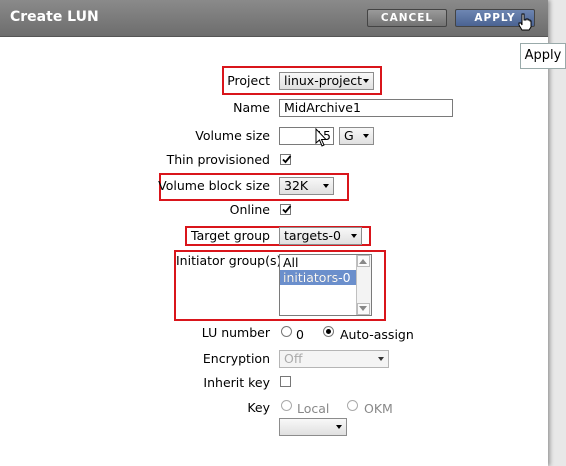 The image size is (566, 466). Describe the element at coordinates (363, 285) in the screenshot. I see `listbox-scrollbar` at that location.